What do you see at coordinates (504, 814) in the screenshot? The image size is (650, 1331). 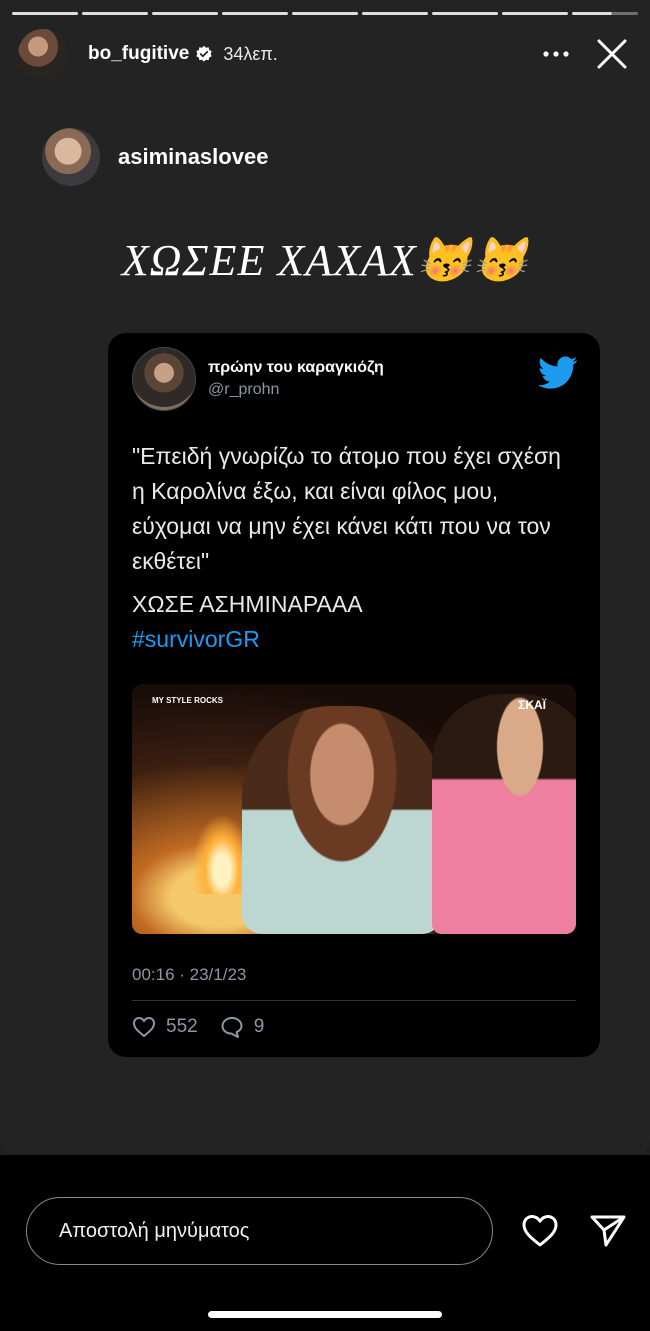 I see `media-person-side` at bounding box center [504, 814].